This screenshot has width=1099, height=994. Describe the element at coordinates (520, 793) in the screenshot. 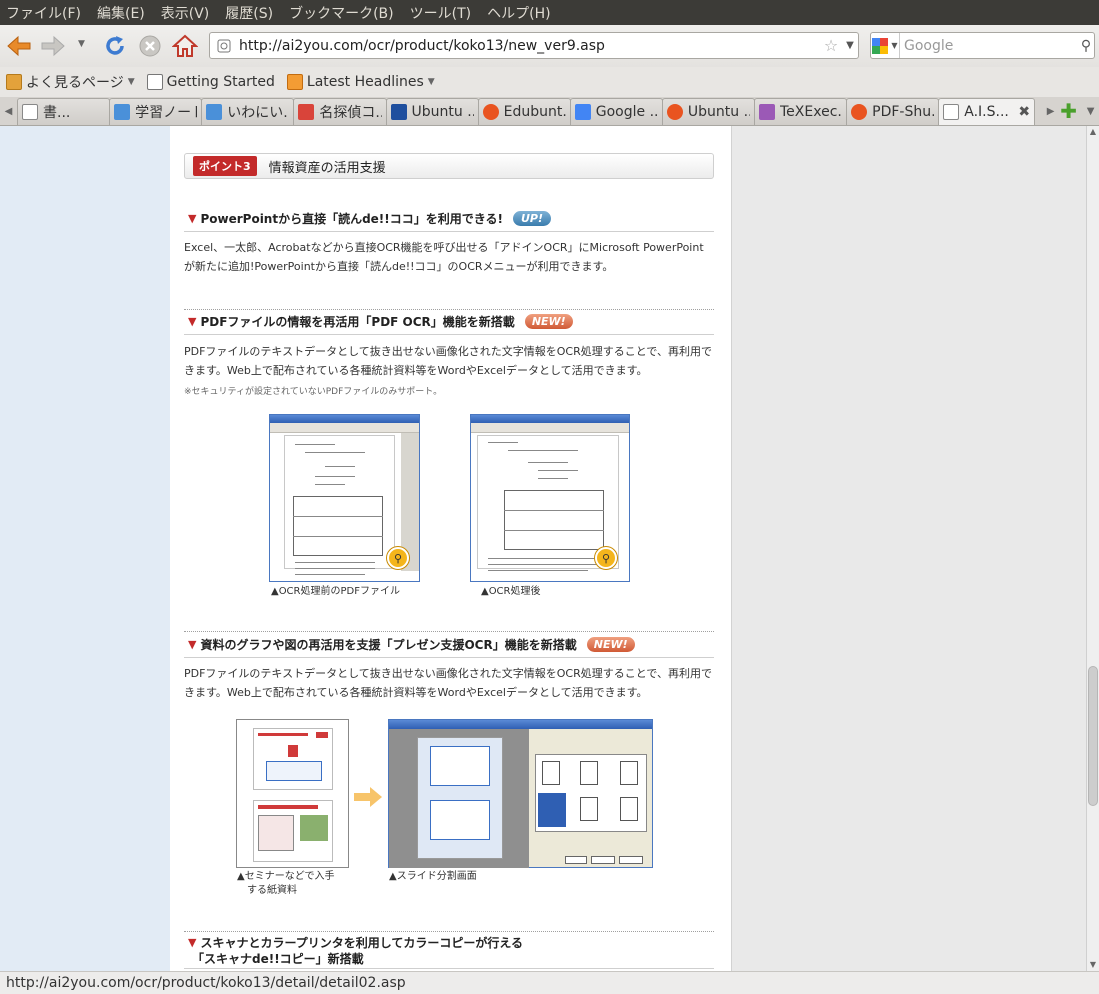

I see `slide-layout-dialog-image` at that location.